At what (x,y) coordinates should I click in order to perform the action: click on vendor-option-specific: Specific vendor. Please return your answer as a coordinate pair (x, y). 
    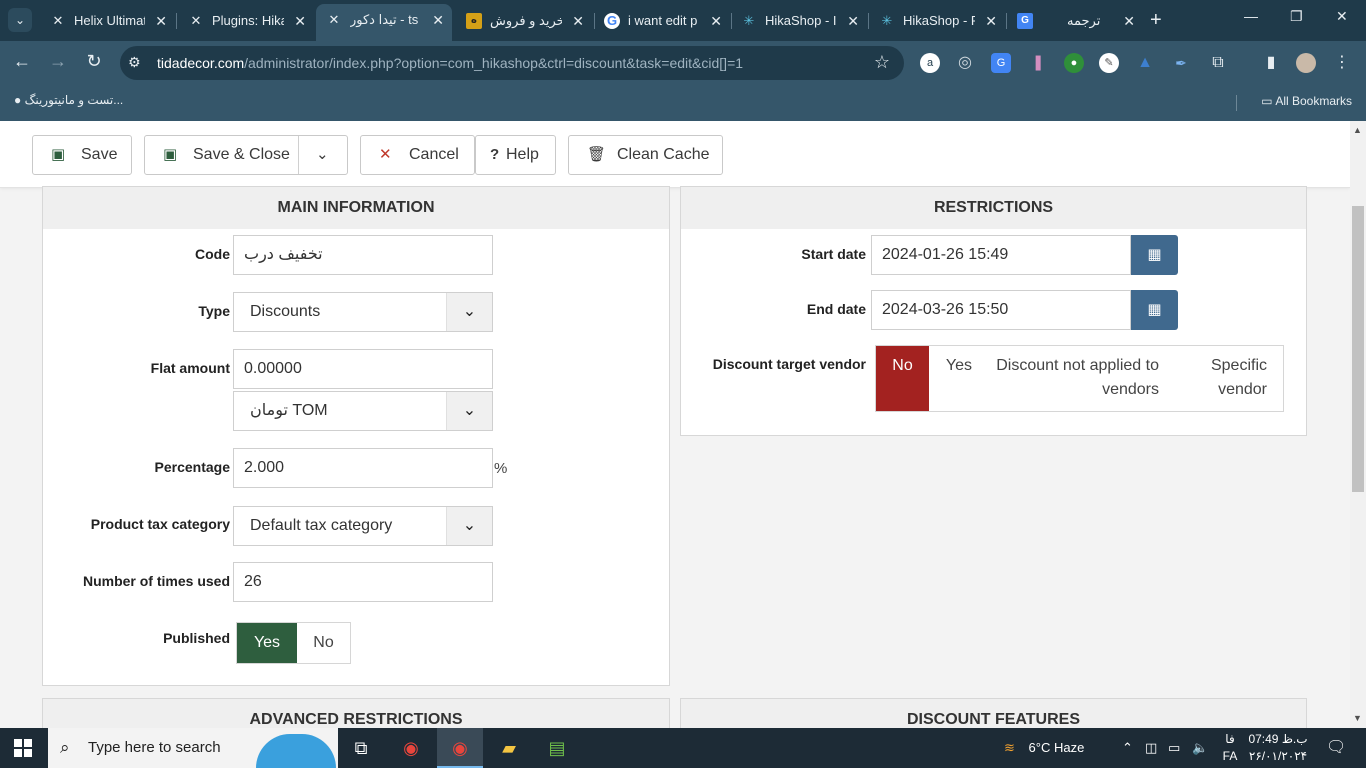
    Looking at the image, I should click on (1221, 378).